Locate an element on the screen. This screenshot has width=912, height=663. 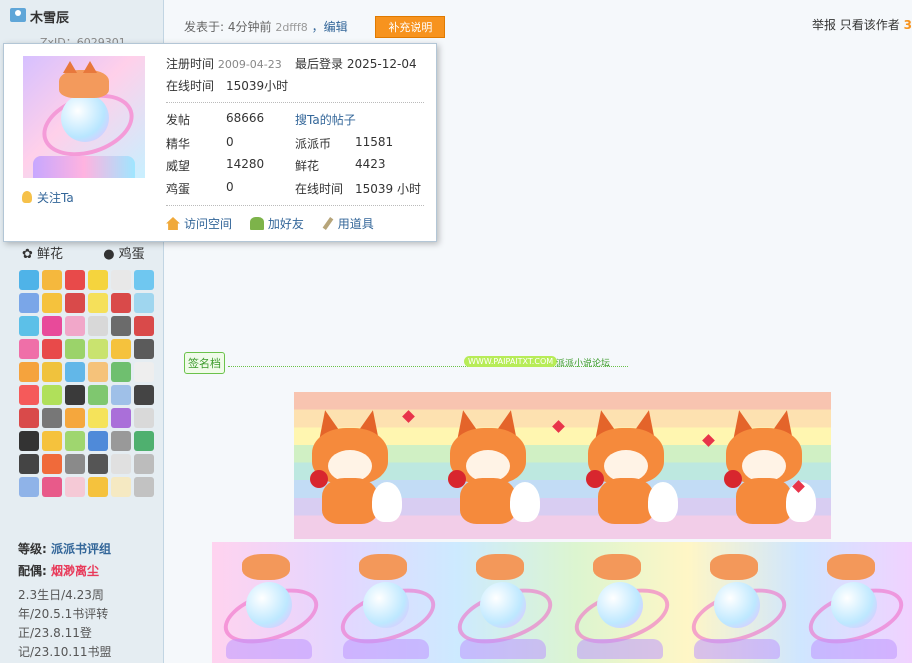
avatar-tile is located at coordinates (270, 602).